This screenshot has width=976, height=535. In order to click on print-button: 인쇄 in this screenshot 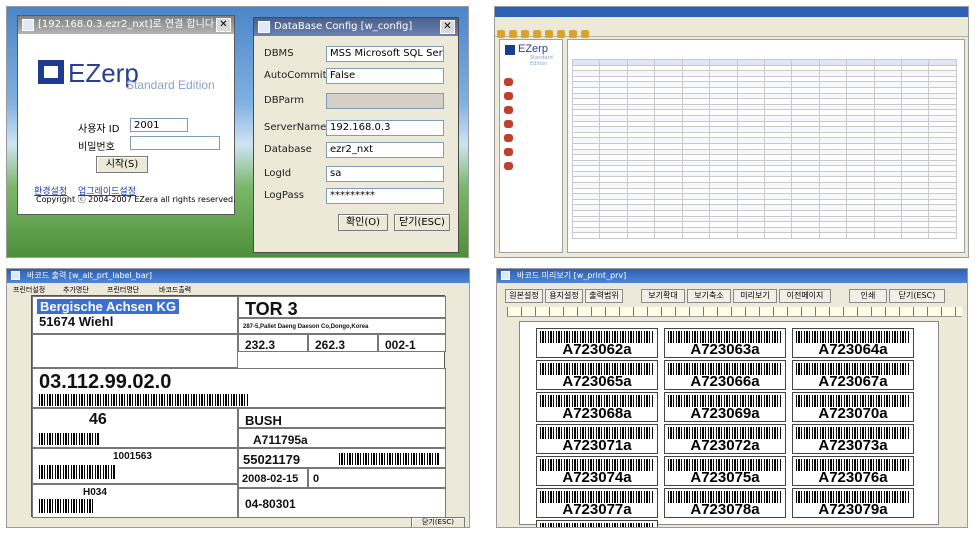, I will do `click(868, 296)`.